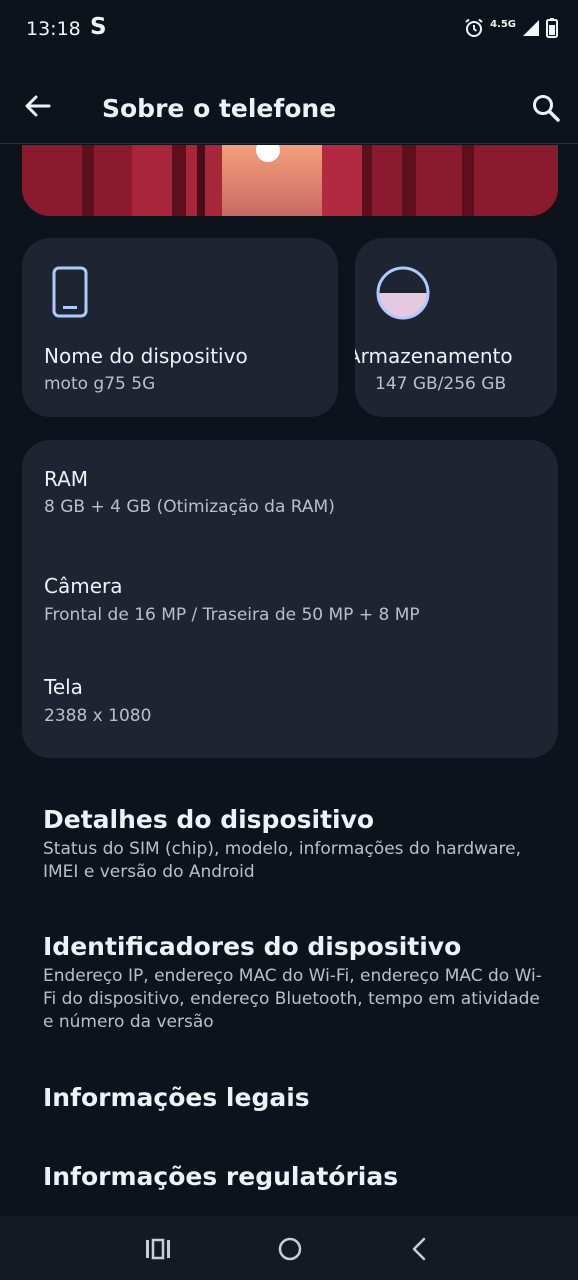 The image size is (578, 1280). Describe the element at coordinates (63, 687) in the screenshot. I see `spec-screen-label: Tela` at that location.